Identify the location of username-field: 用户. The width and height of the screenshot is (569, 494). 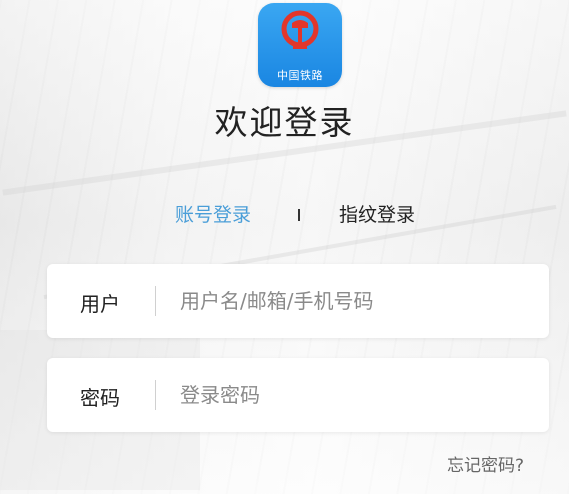
(298, 301).